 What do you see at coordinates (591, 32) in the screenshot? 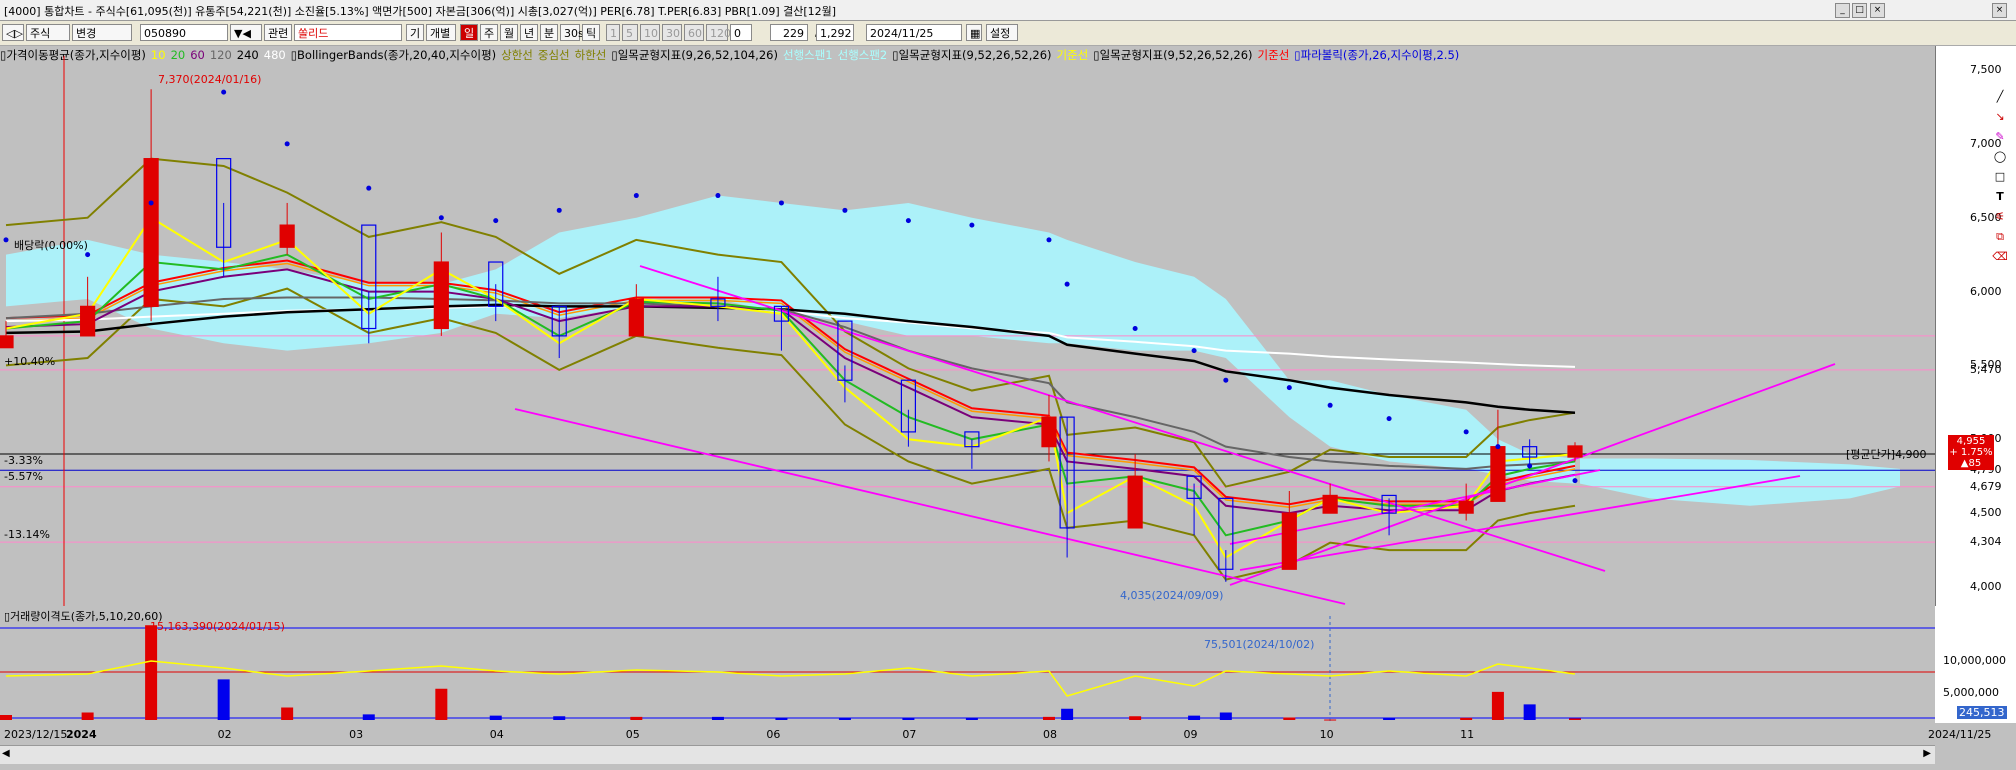
I see `period-tick-tab: 틱` at bounding box center [591, 32].